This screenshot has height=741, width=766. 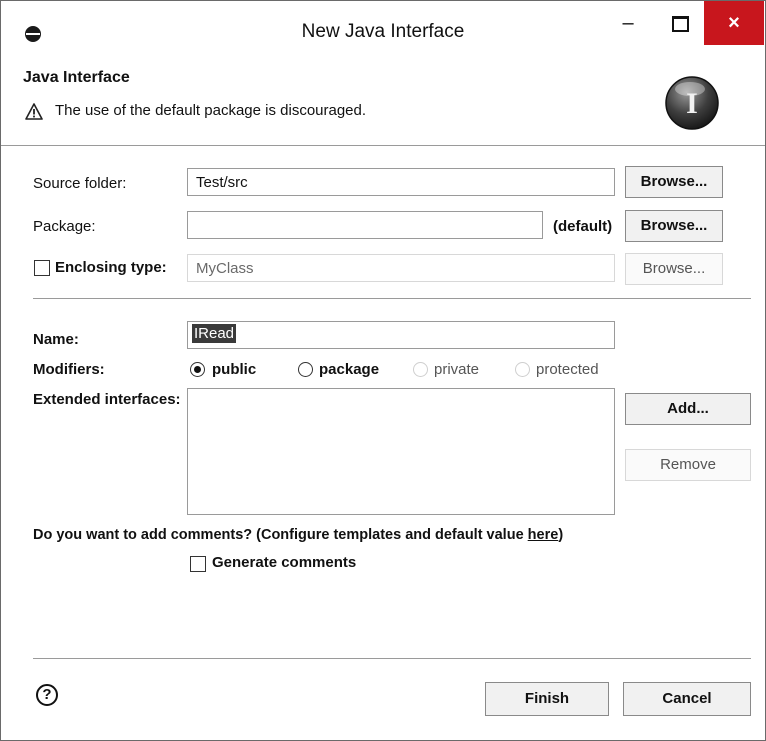 What do you see at coordinates (111, 267) in the screenshot?
I see `enclosing-type-label: Enclosing type:` at bounding box center [111, 267].